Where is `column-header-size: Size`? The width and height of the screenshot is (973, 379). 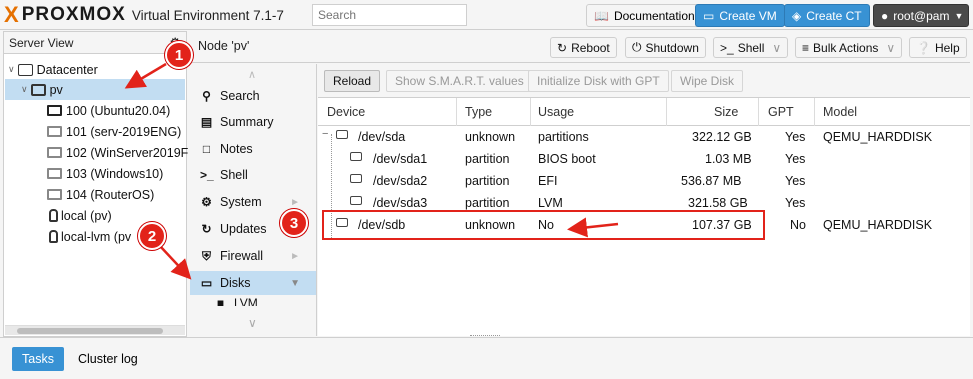 column-header-size: Size is located at coordinates (726, 112).